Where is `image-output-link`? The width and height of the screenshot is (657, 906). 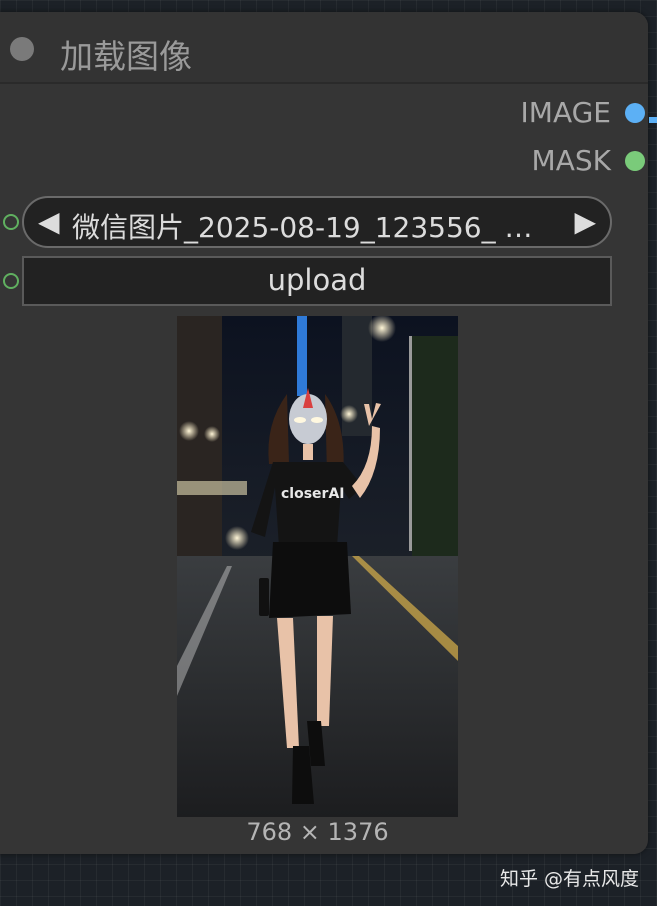 image-output-link is located at coordinates (653, 120).